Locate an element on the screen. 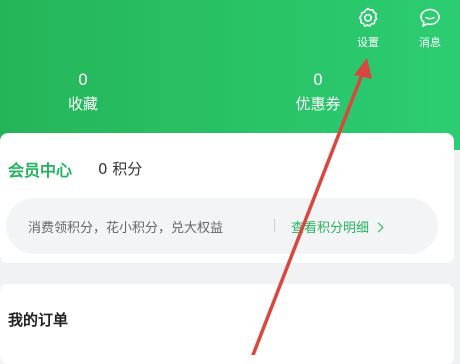 Image resolution: width=460 pixels, height=364 pixels. points-info-bar: 消费领积分，花小积分，兑大权益 查看积分明细 is located at coordinates (222, 226).